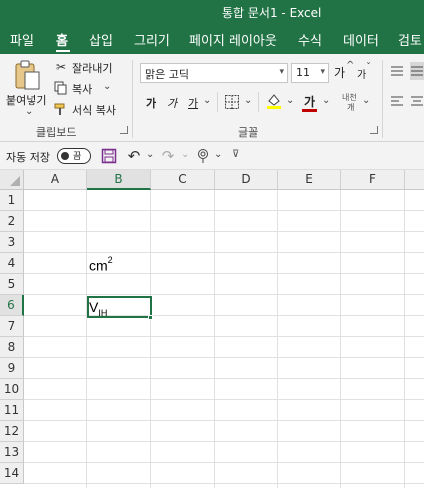 The image size is (424, 488). What do you see at coordinates (119, 180) in the screenshot?
I see `column-header-b: B` at bounding box center [119, 180].